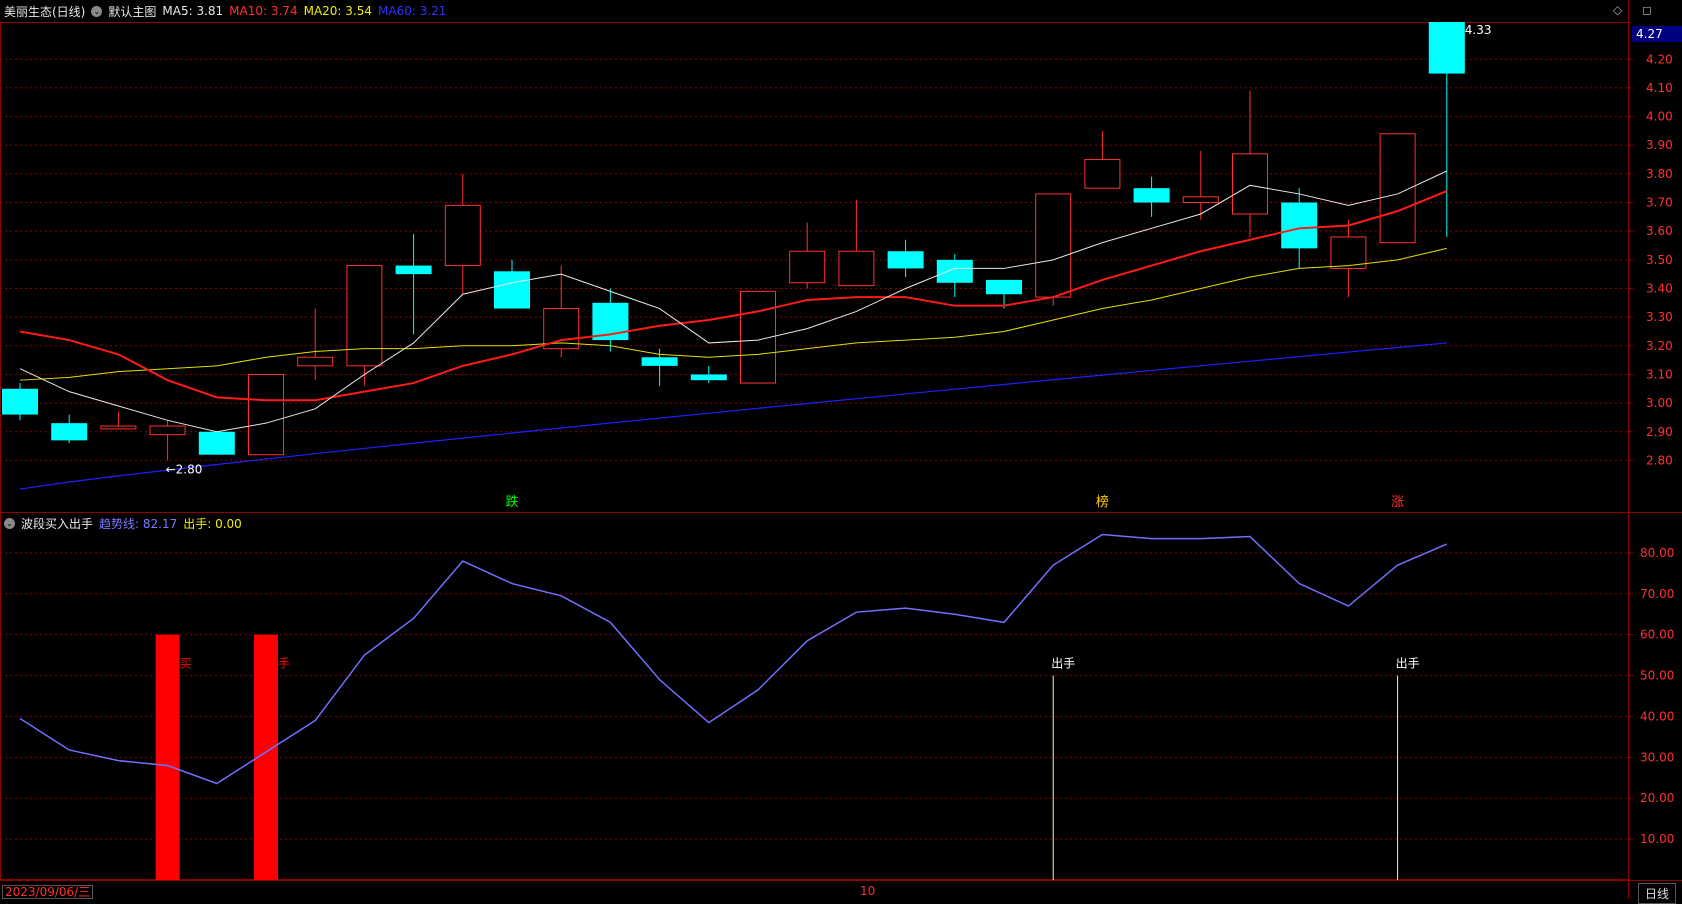 The height and width of the screenshot is (904, 1682). What do you see at coordinates (868, 891) in the screenshot?
I see `month-tick-label: 10` at bounding box center [868, 891].